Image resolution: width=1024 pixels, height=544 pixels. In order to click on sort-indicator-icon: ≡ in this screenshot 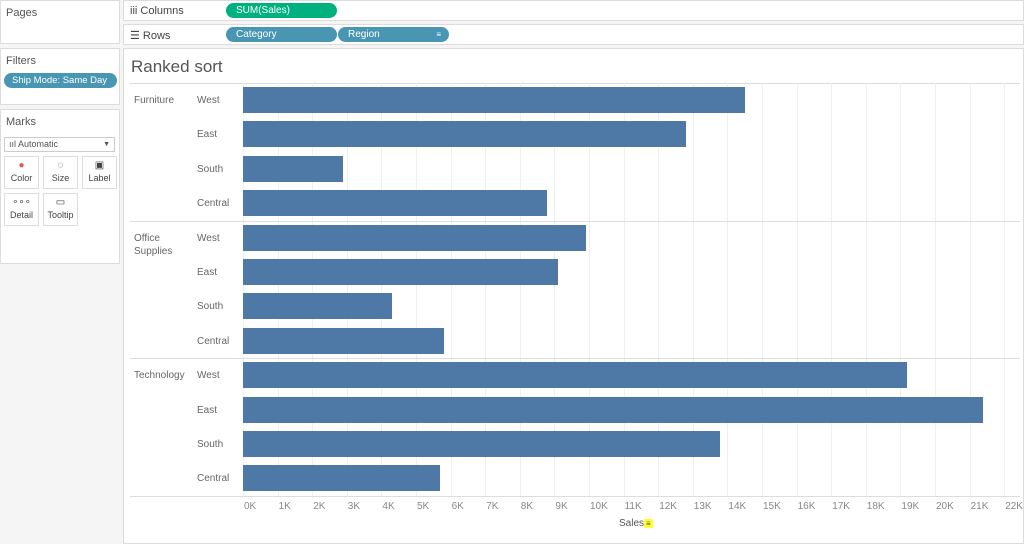, I will do `click(648, 523)`.